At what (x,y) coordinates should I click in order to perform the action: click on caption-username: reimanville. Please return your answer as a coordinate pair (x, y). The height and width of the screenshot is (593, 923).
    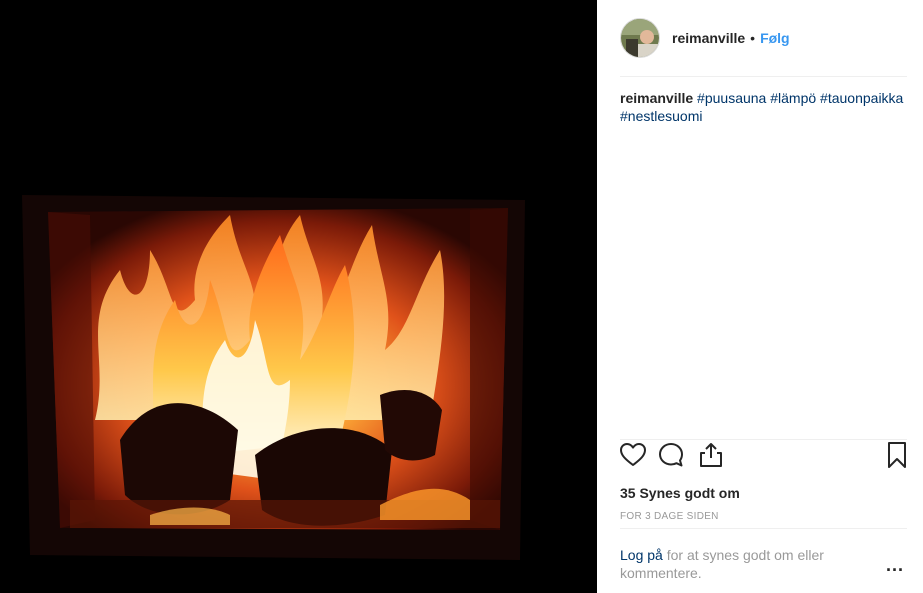
    Looking at the image, I should click on (656, 98).